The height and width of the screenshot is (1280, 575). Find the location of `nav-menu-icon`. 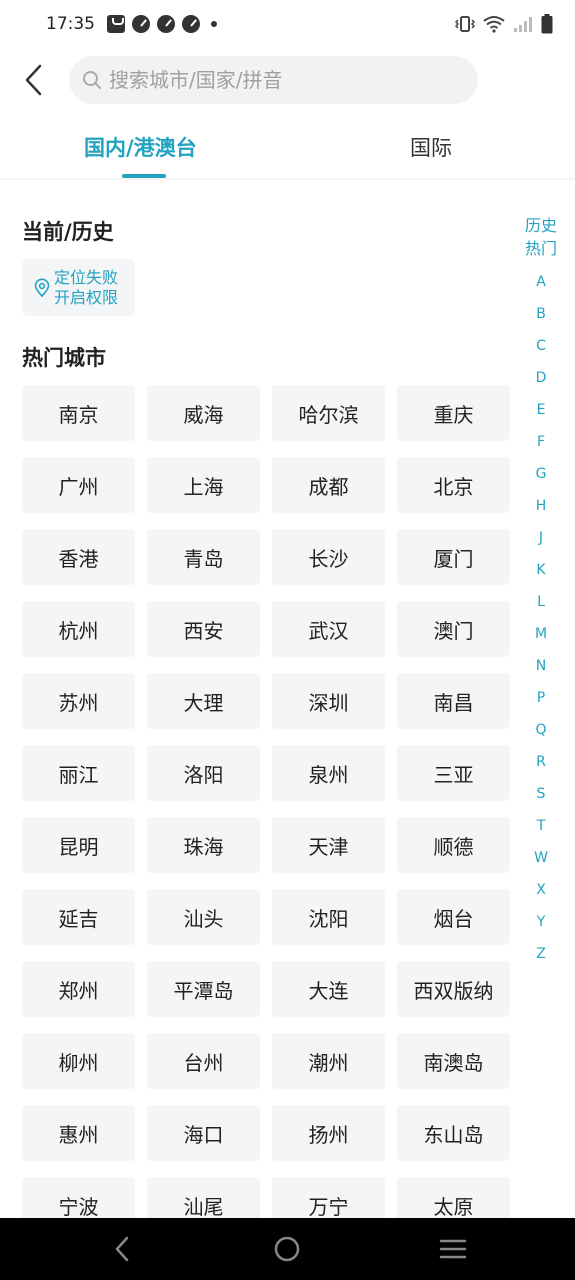

nav-menu-icon is located at coordinates (453, 1249).